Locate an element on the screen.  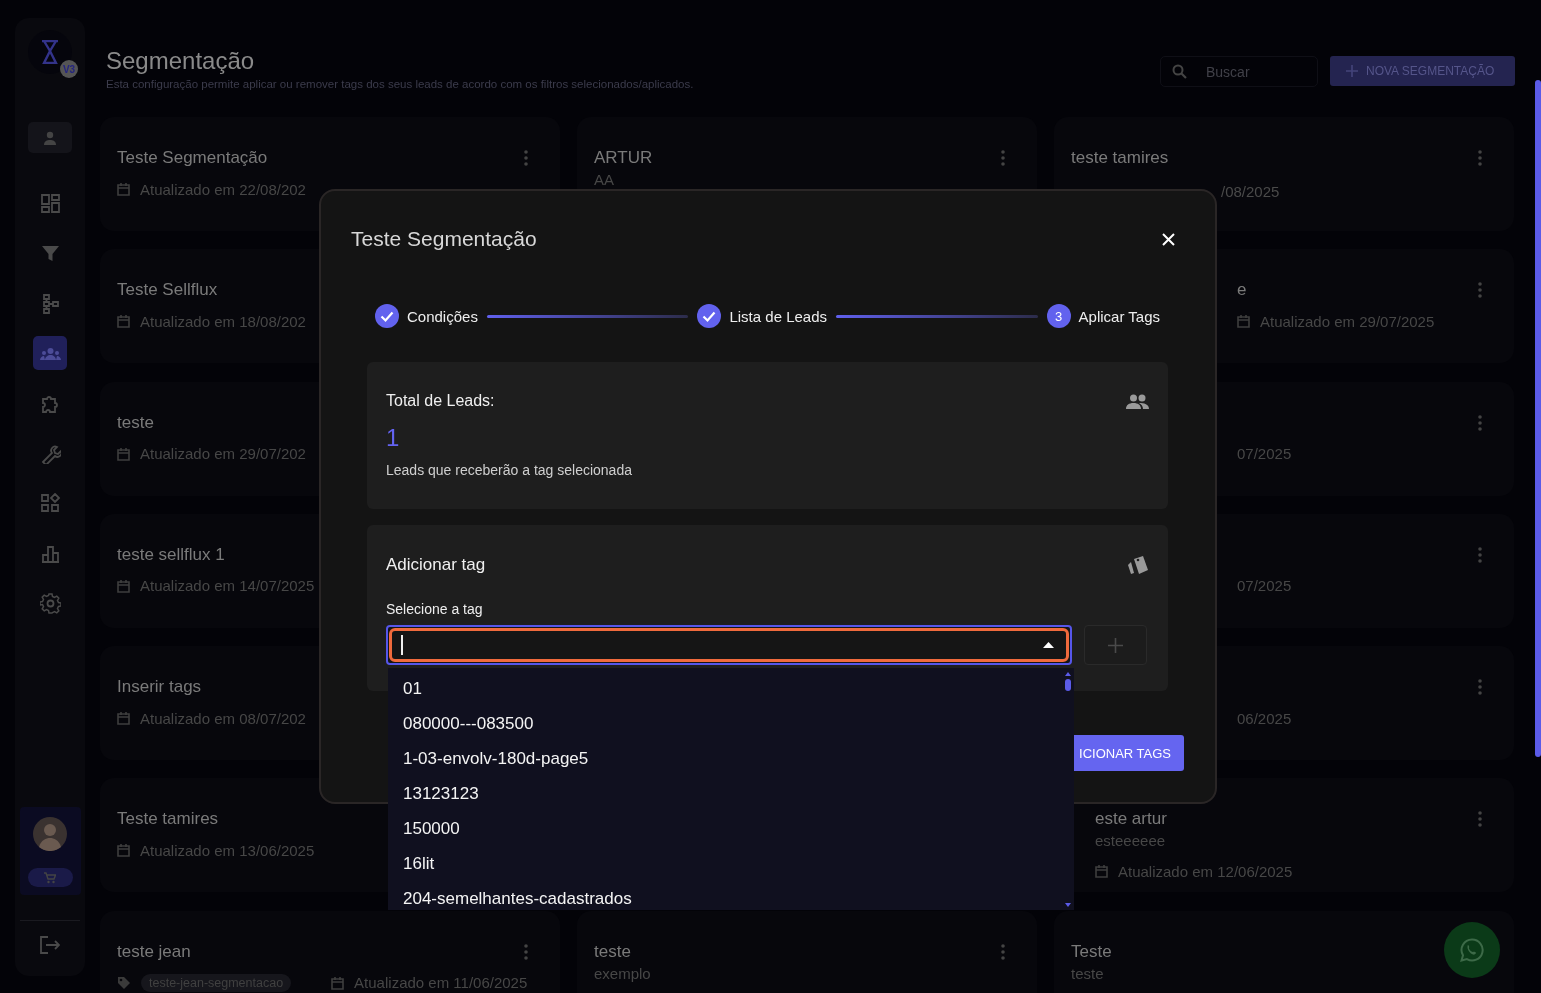
updated-date: Atualizado em 22/08/202 is located at coordinates (223, 189).